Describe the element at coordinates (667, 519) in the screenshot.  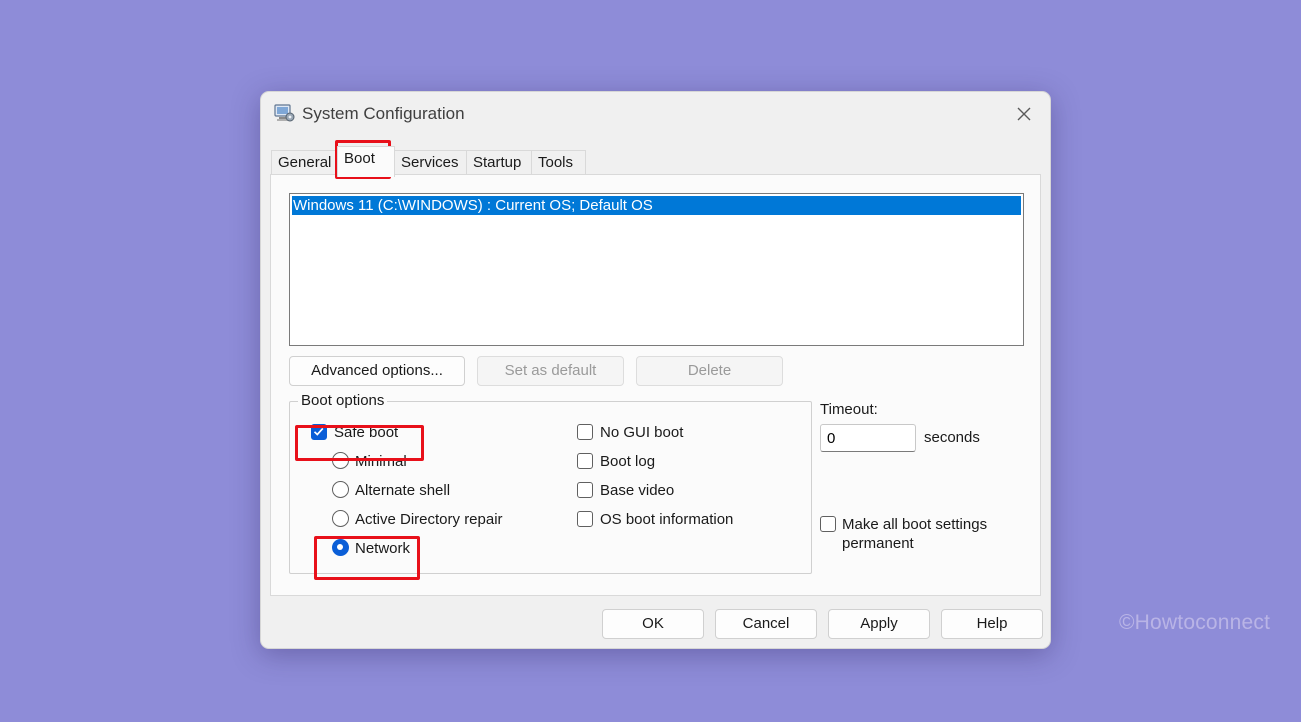
I see `os-boot-information-label: OS boot information` at that location.